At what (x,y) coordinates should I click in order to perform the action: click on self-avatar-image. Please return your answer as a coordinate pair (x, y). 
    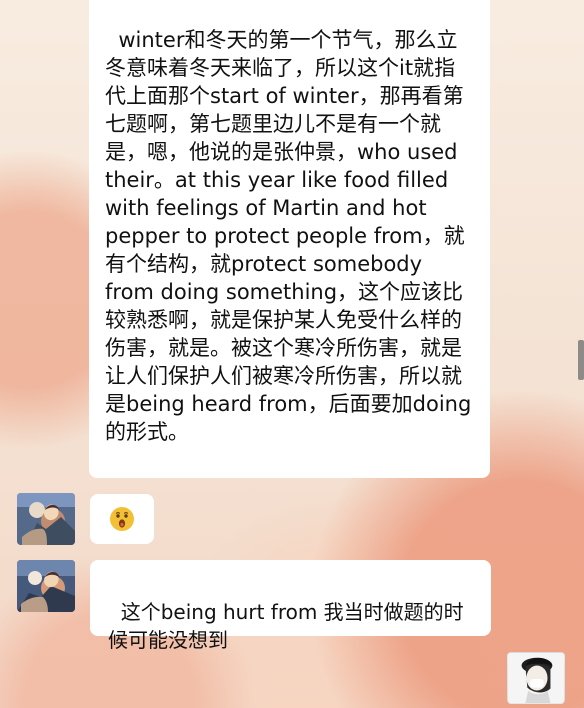
    Looking at the image, I should click on (536, 678).